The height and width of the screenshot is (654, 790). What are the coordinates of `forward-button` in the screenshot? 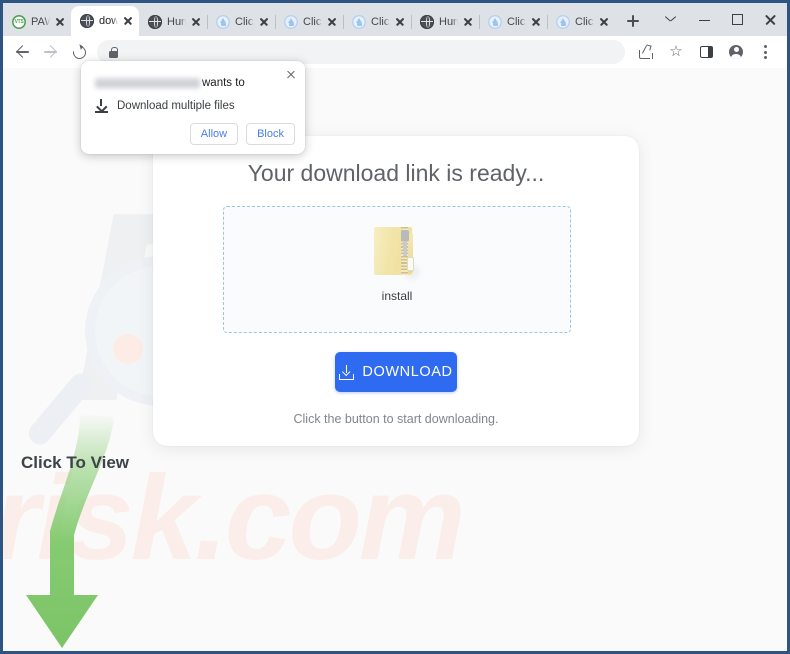 It's located at (51, 52).